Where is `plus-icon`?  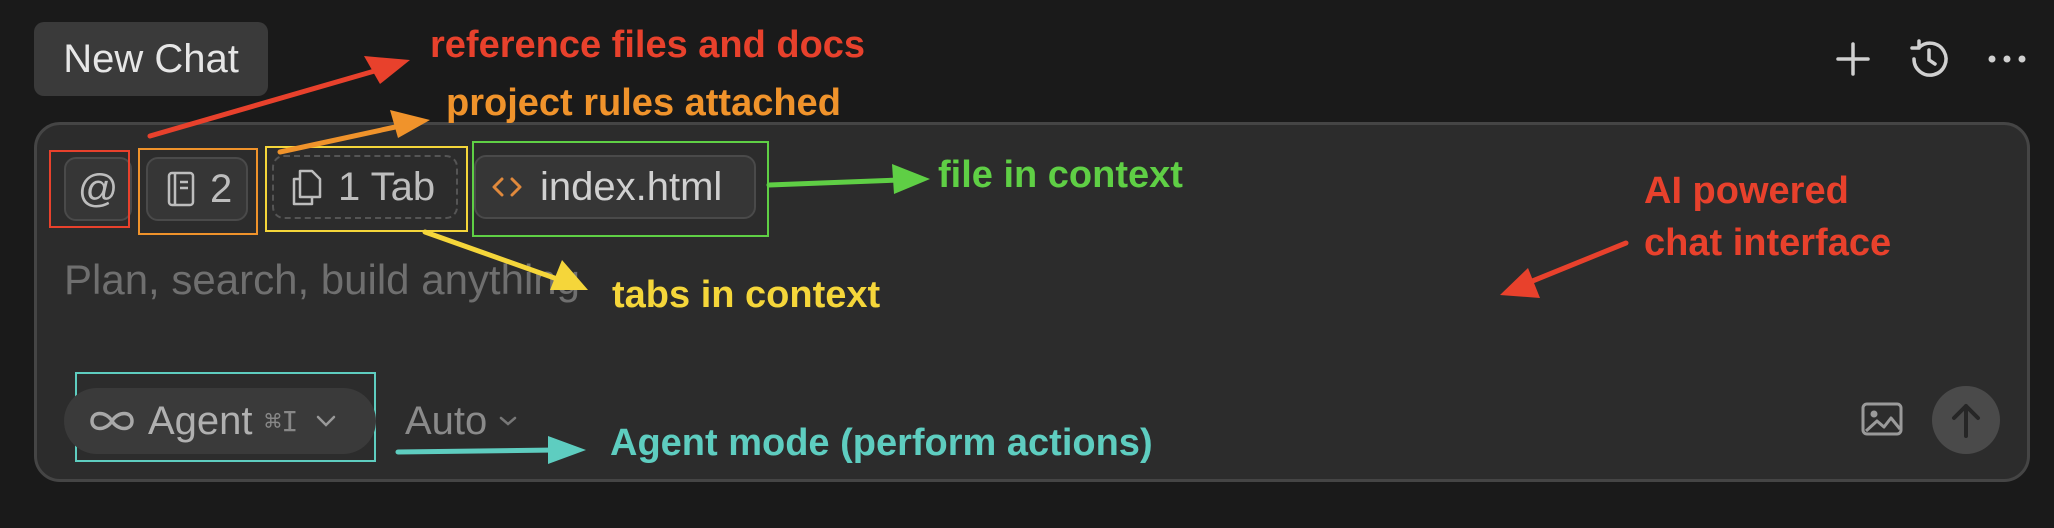 plus-icon is located at coordinates (1853, 59).